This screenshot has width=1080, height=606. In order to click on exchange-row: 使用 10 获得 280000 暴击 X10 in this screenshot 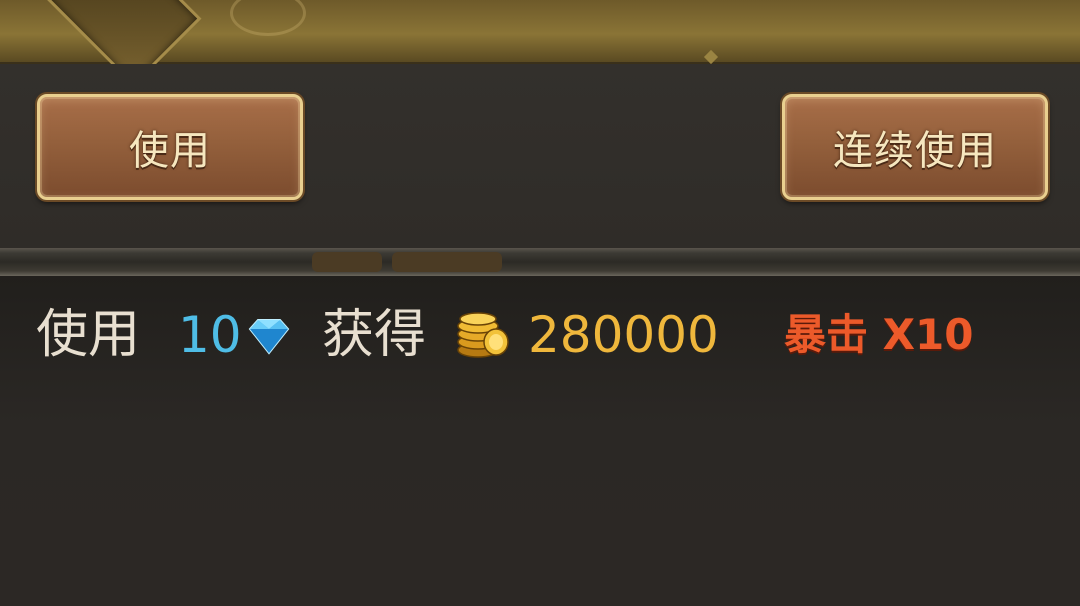, I will do `click(546, 335)`.